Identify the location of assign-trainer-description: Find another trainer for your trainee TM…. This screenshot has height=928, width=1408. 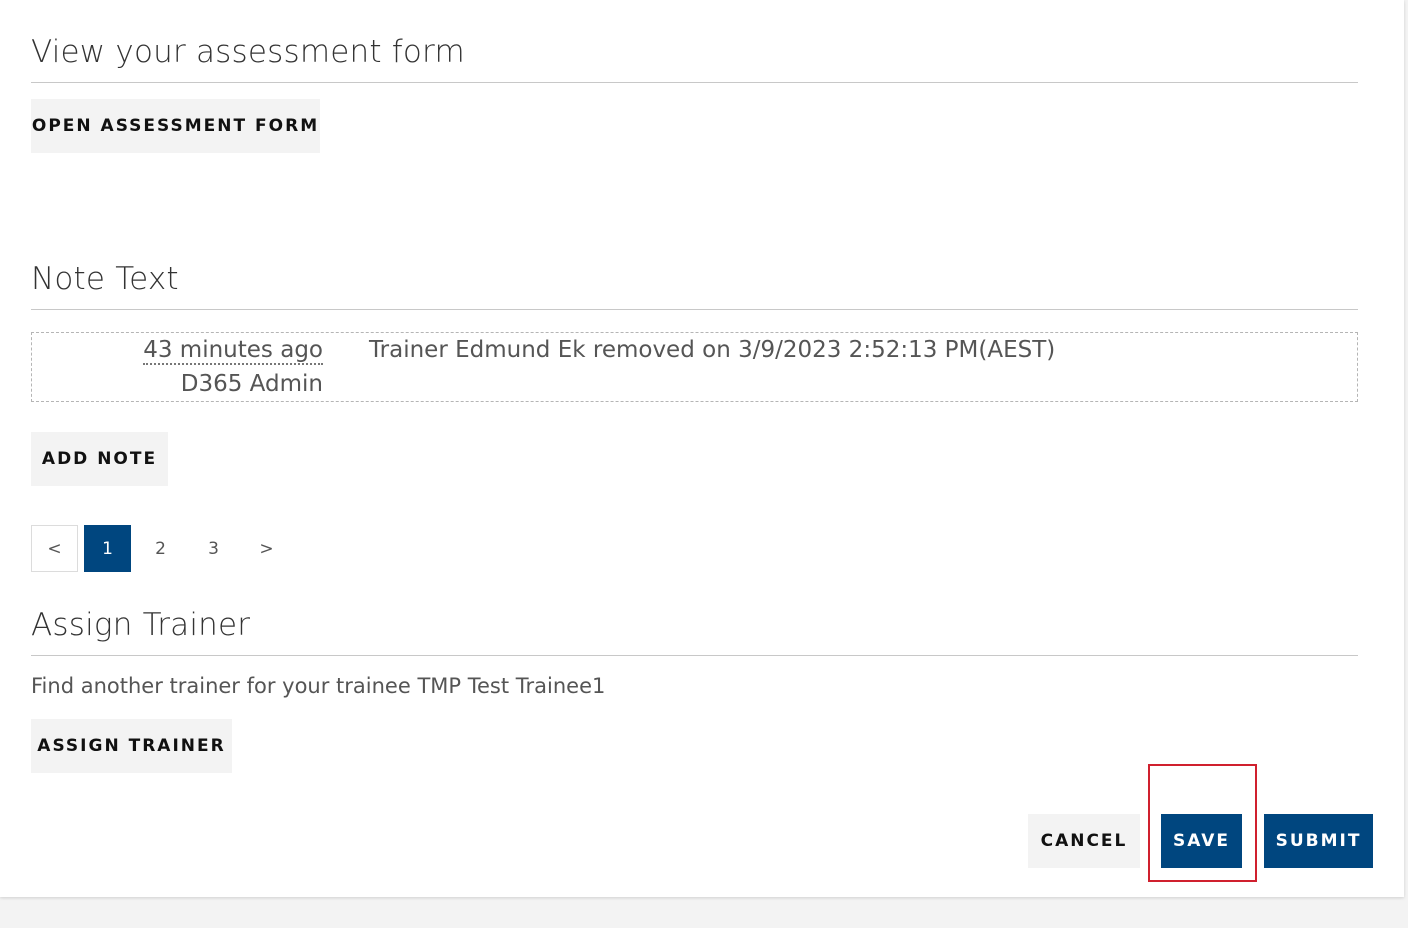
(318, 686).